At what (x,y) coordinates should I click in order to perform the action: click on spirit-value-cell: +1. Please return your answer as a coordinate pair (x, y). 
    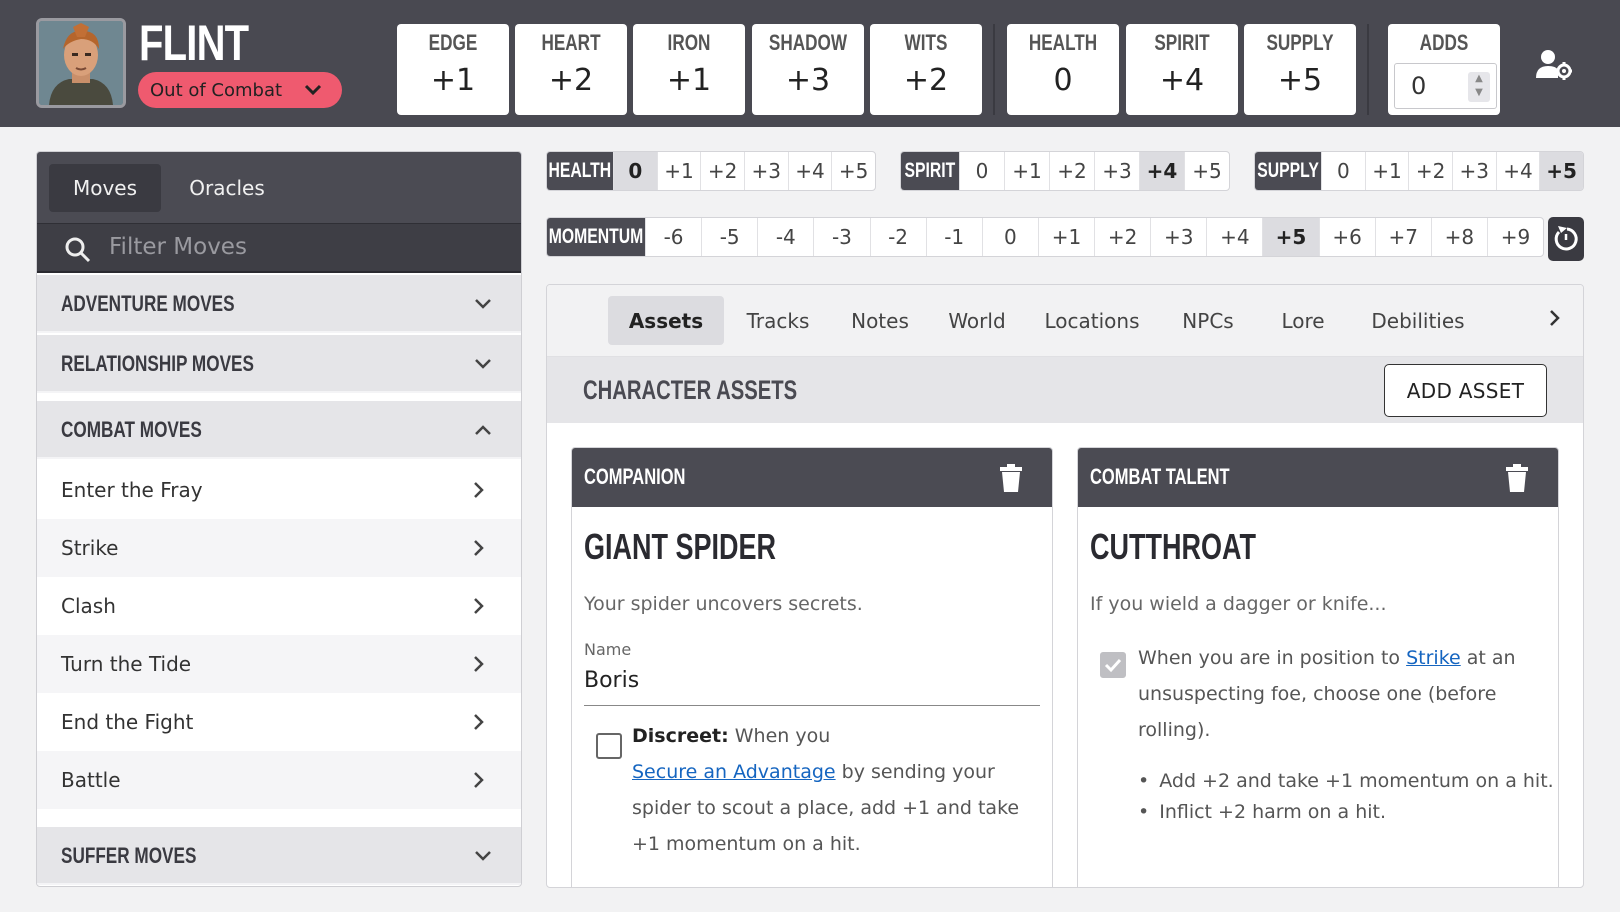
    Looking at the image, I should click on (1026, 171).